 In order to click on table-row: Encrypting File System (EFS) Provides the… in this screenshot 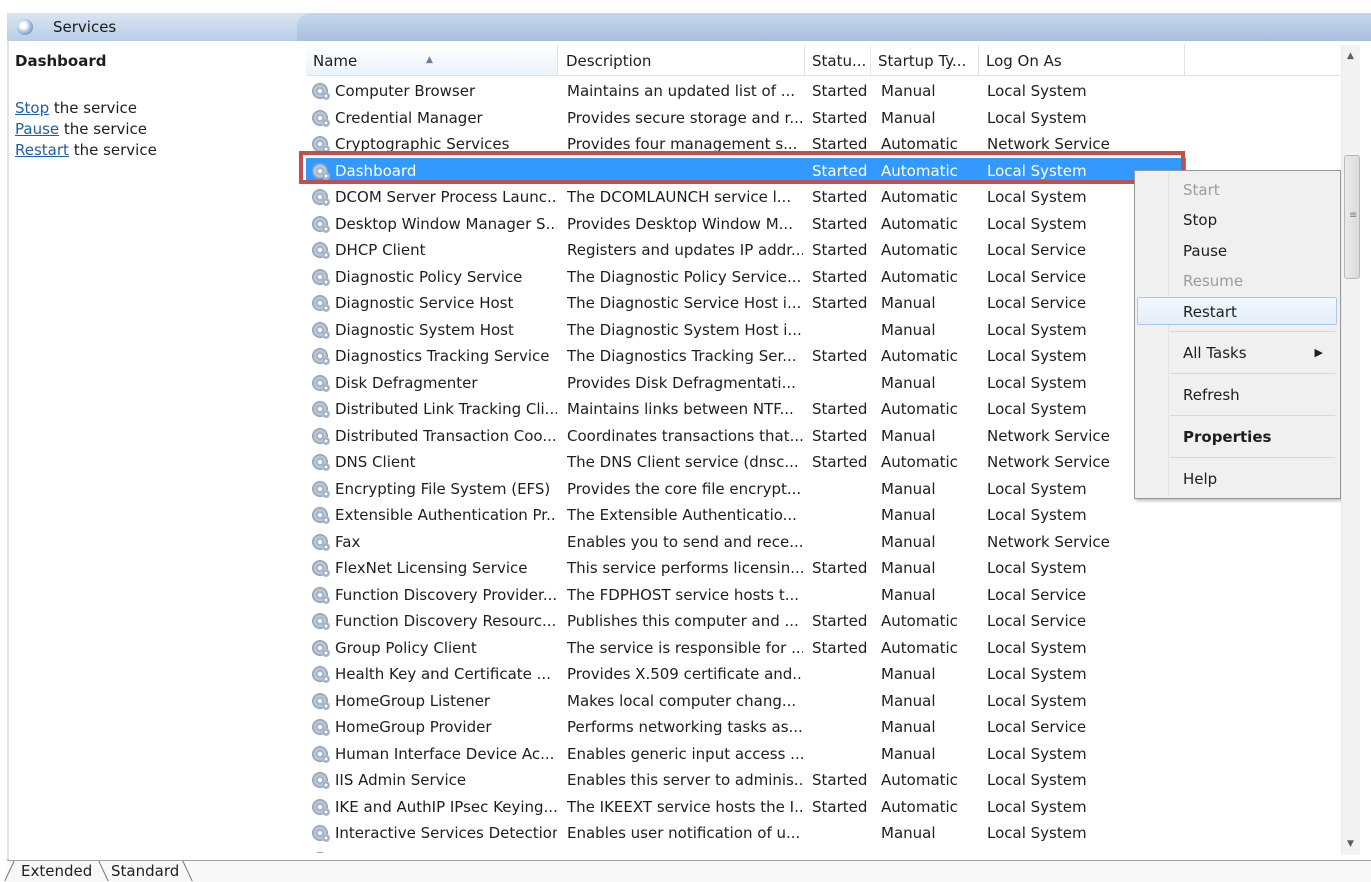, I will do `click(756, 489)`.